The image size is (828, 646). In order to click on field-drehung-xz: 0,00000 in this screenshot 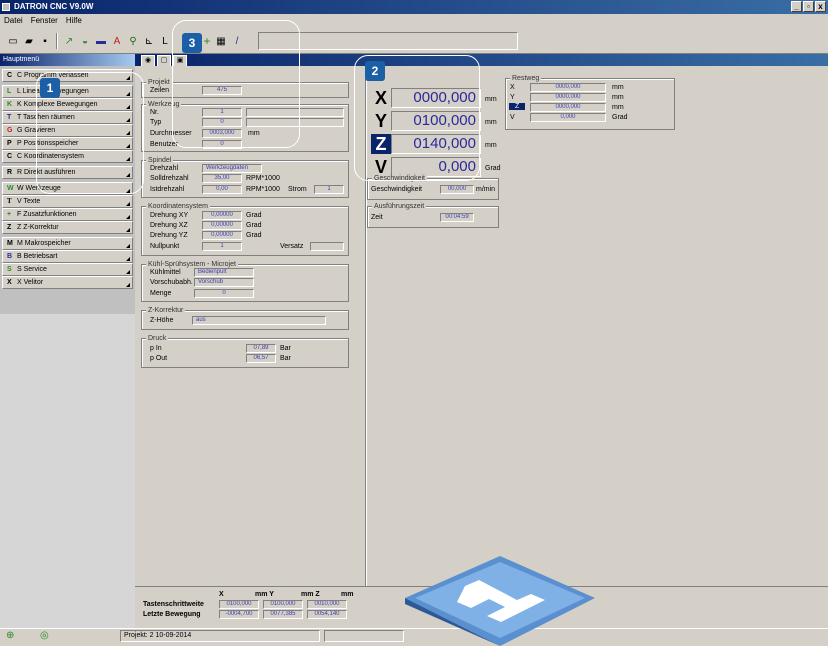, I will do `click(222, 225)`.